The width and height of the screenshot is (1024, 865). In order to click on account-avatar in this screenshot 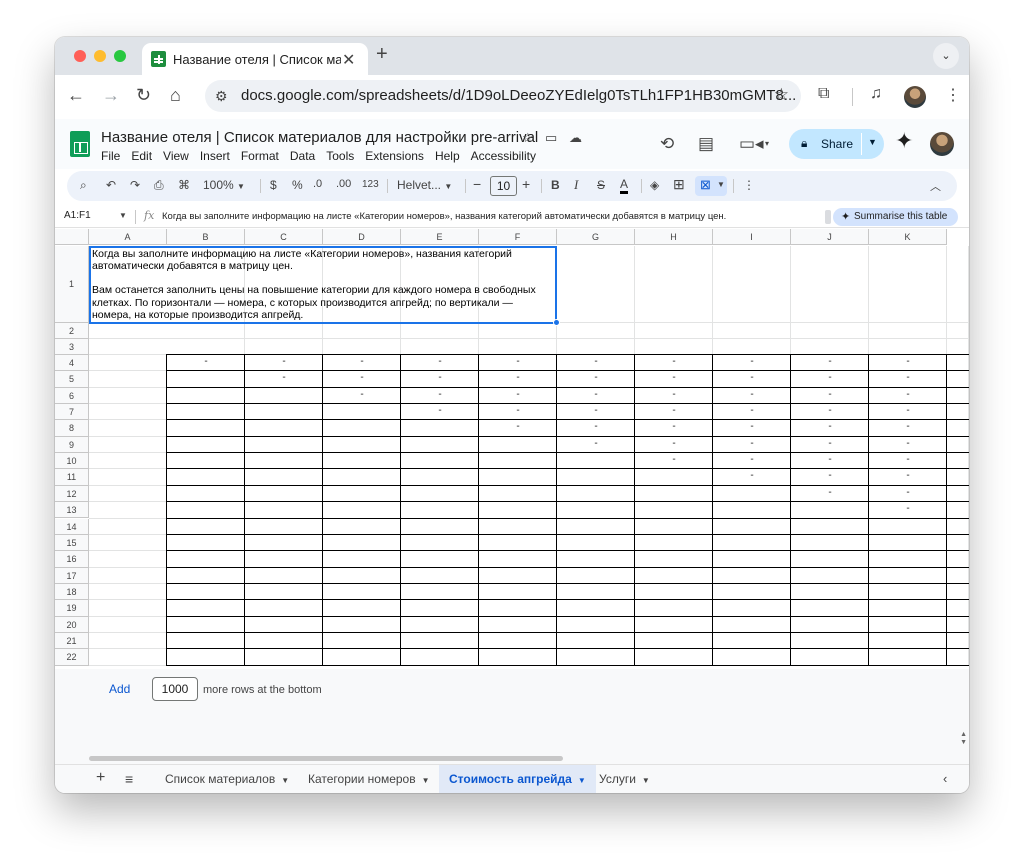, I will do `click(942, 144)`.